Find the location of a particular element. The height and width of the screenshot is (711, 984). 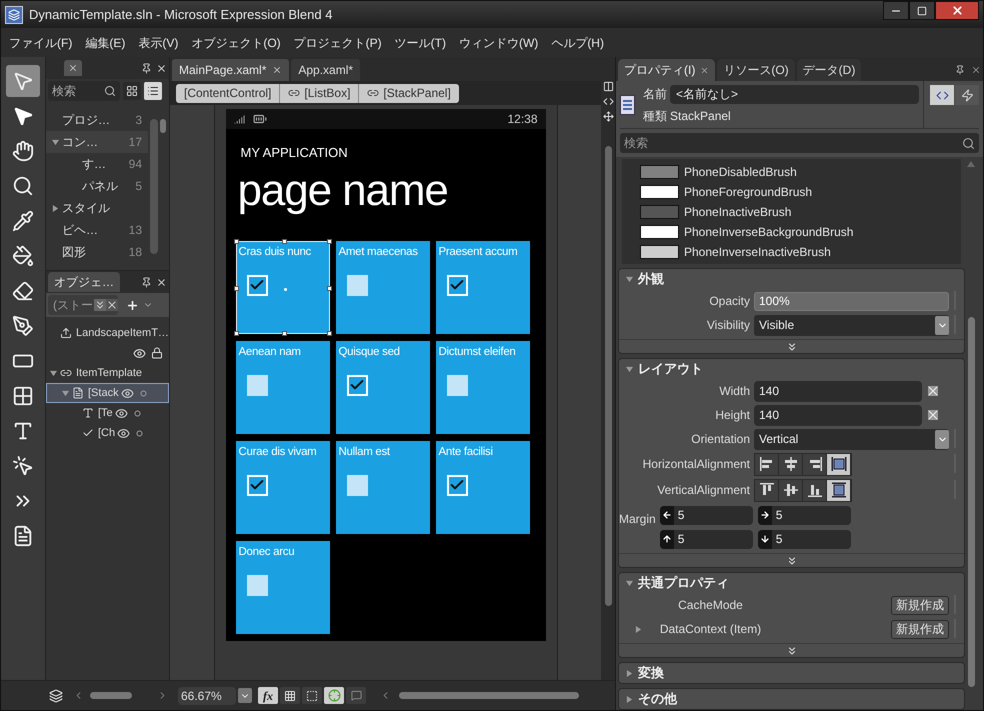

asset-category: スタイル is located at coordinates (97, 208).